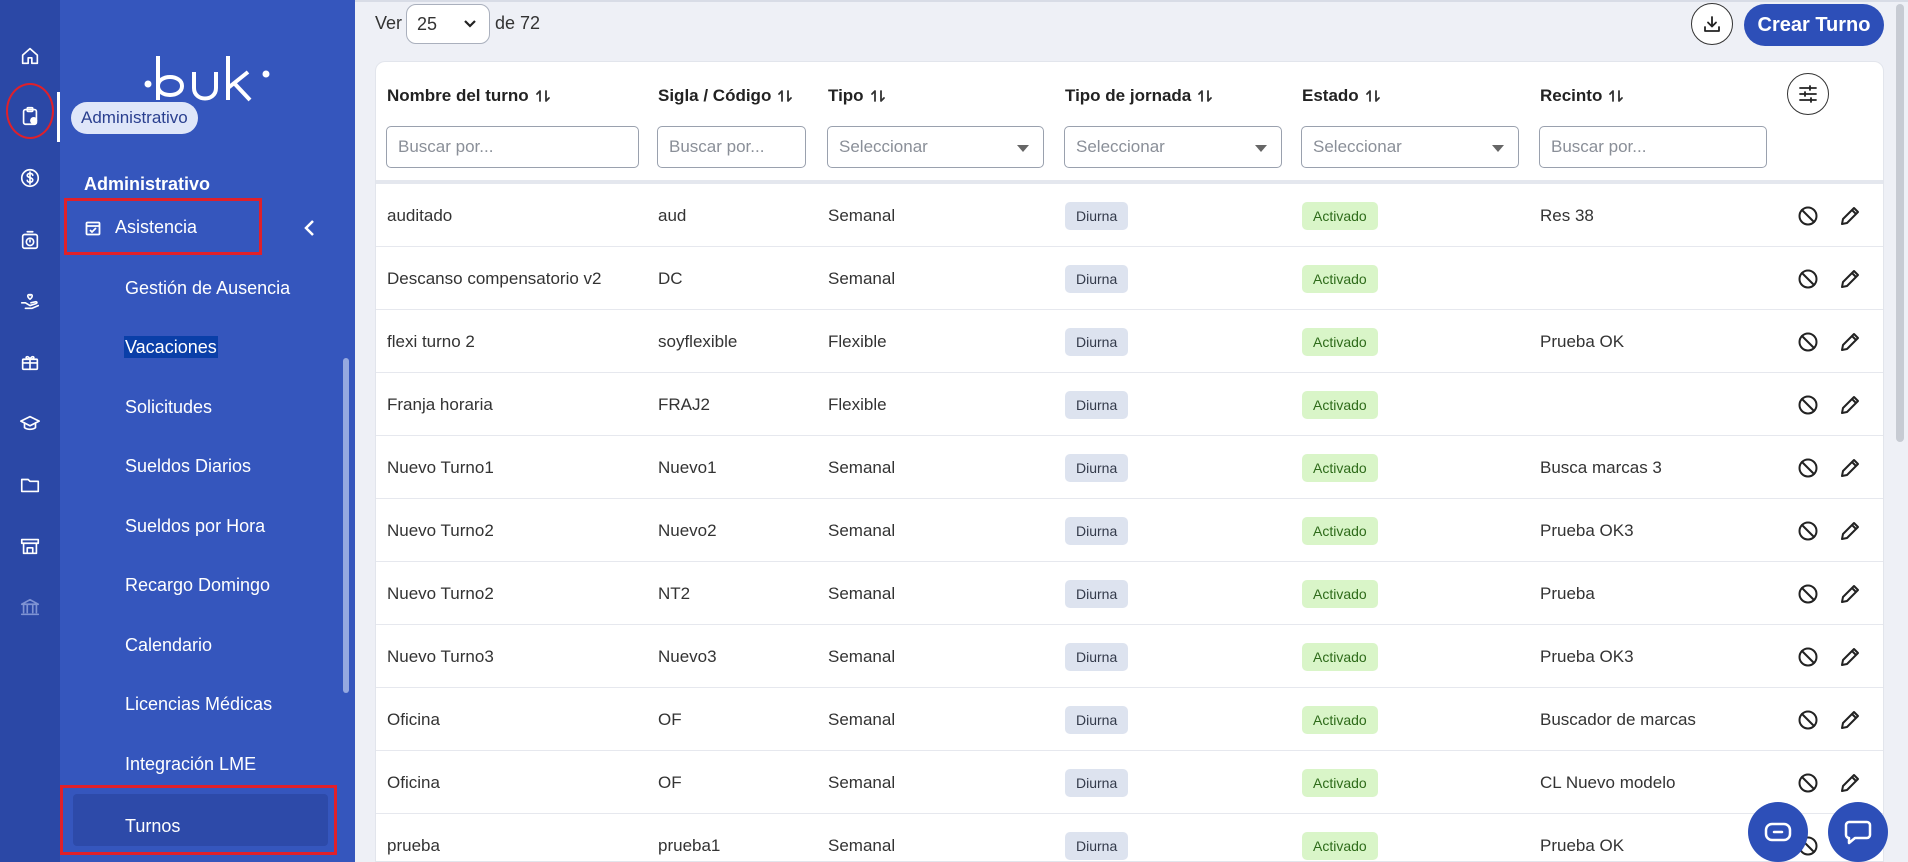 Image resolution: width=1908 pixels, height=862 pixels. What do you see at coordinates (1567, 215) in the screenshot?
I see `cell-recinto: Res 38` at bounding box center [1567, 215].